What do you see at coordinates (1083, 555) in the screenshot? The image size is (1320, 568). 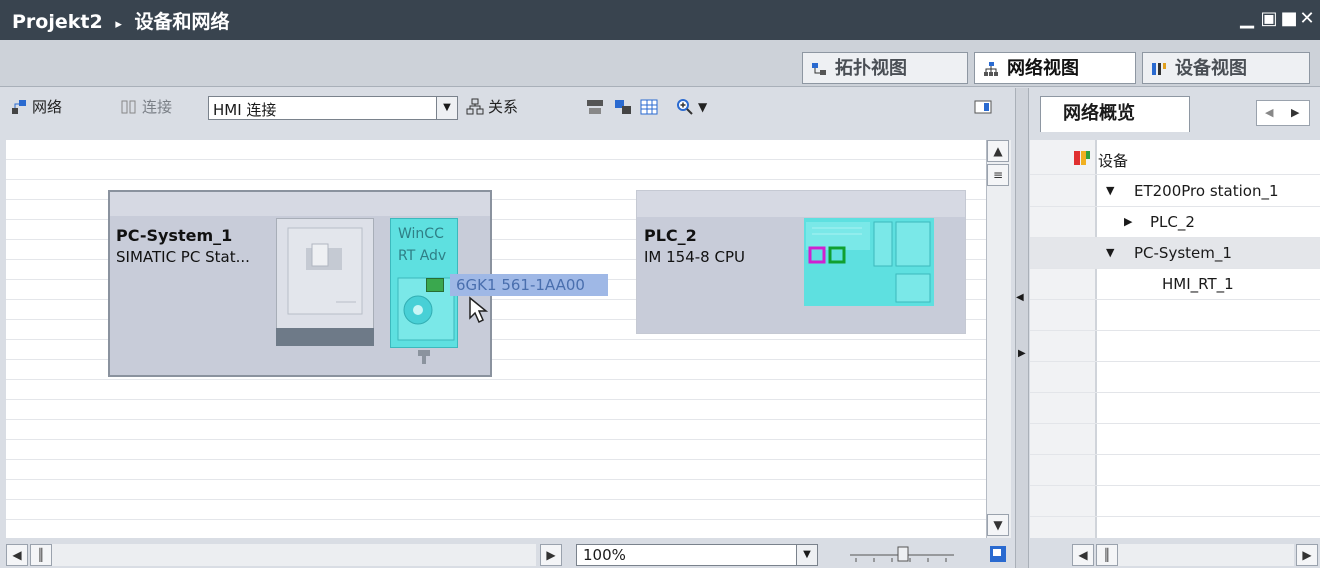 I see `overview-scroll-left-button: ◀` at bounding box center [1083, 555].